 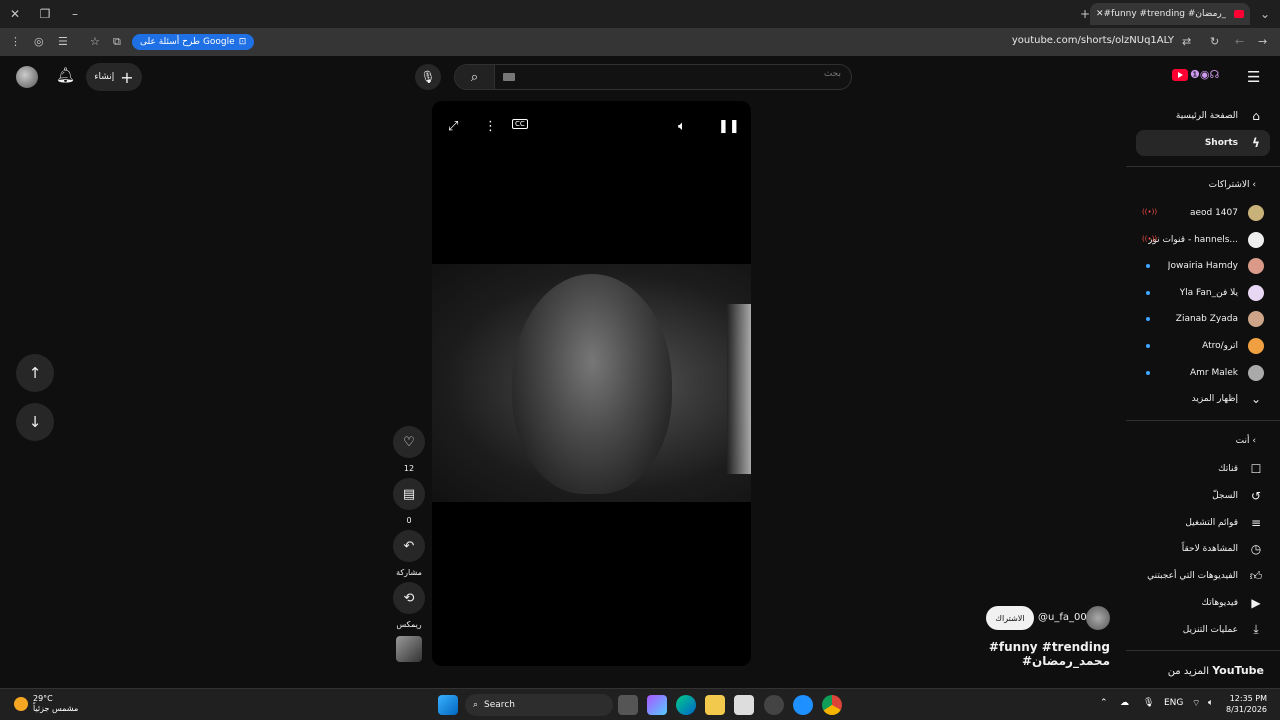 I want to click on sound-thumbnail, so click(x=409, y=649).